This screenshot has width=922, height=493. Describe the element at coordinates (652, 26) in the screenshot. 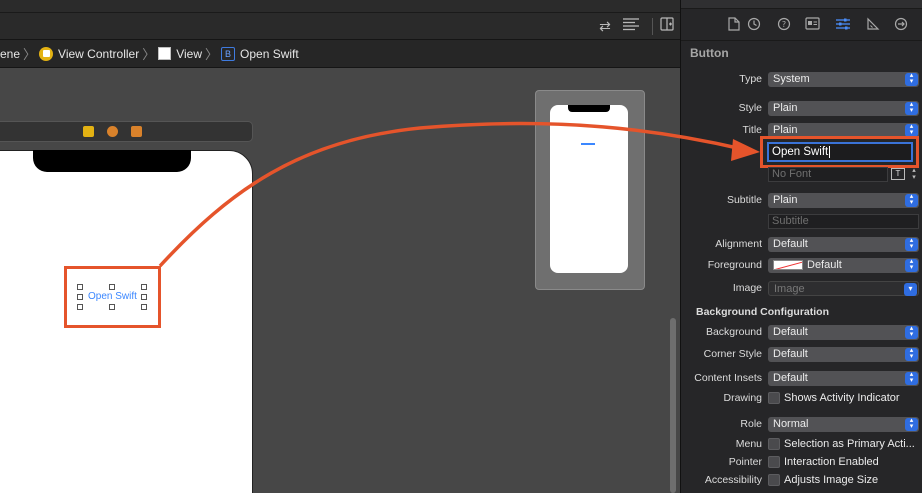

I see `toolbar-divider` at that location.